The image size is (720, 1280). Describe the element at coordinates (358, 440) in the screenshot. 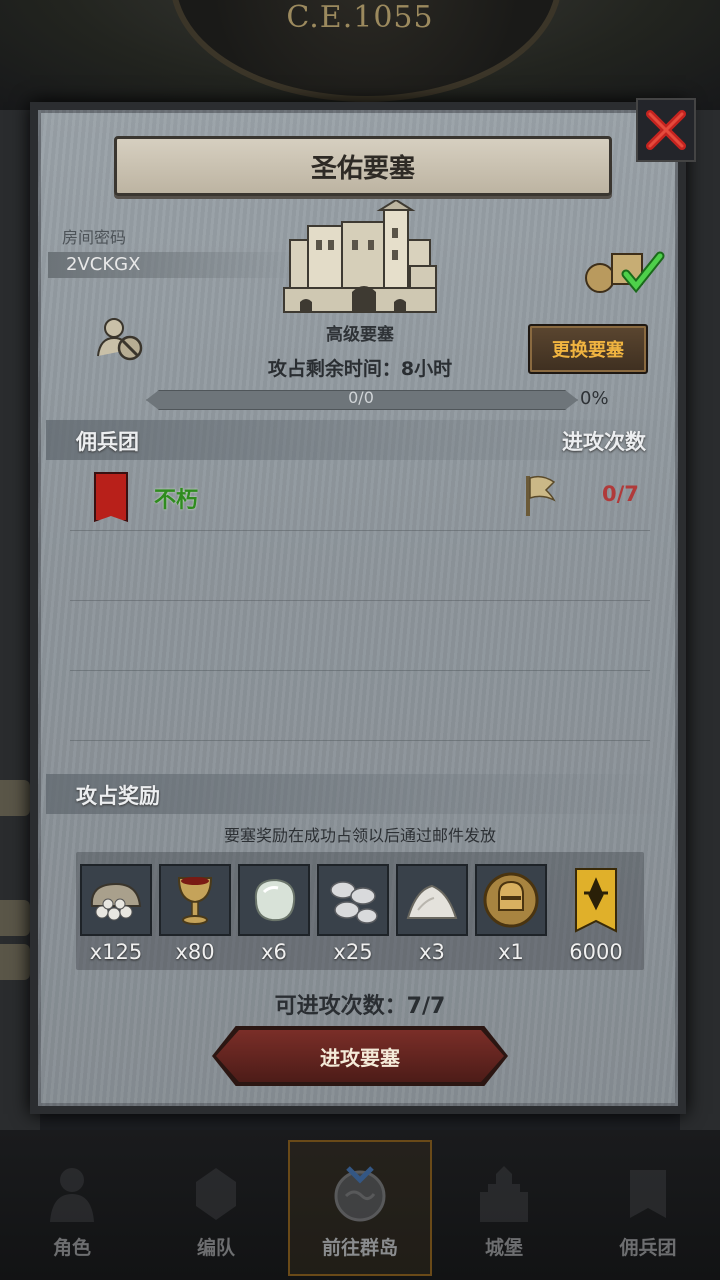

I see `mercenary-section-header: 佣兵团 进攻次数` at that location.